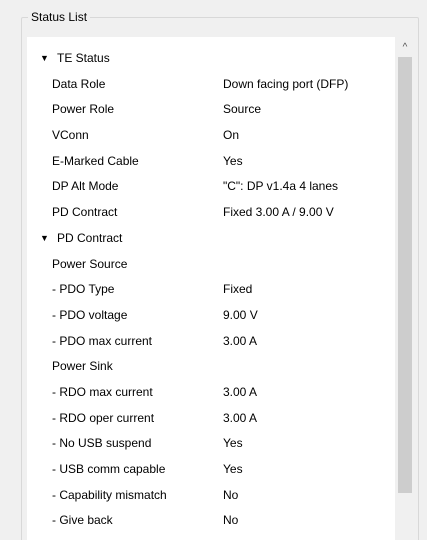 Image resolution: width=427 pixels, height=540 pixels. What do you see at coordinates (231, 135) in the screenshot?
I see `row-value: On` at bounding box center [231, 135].